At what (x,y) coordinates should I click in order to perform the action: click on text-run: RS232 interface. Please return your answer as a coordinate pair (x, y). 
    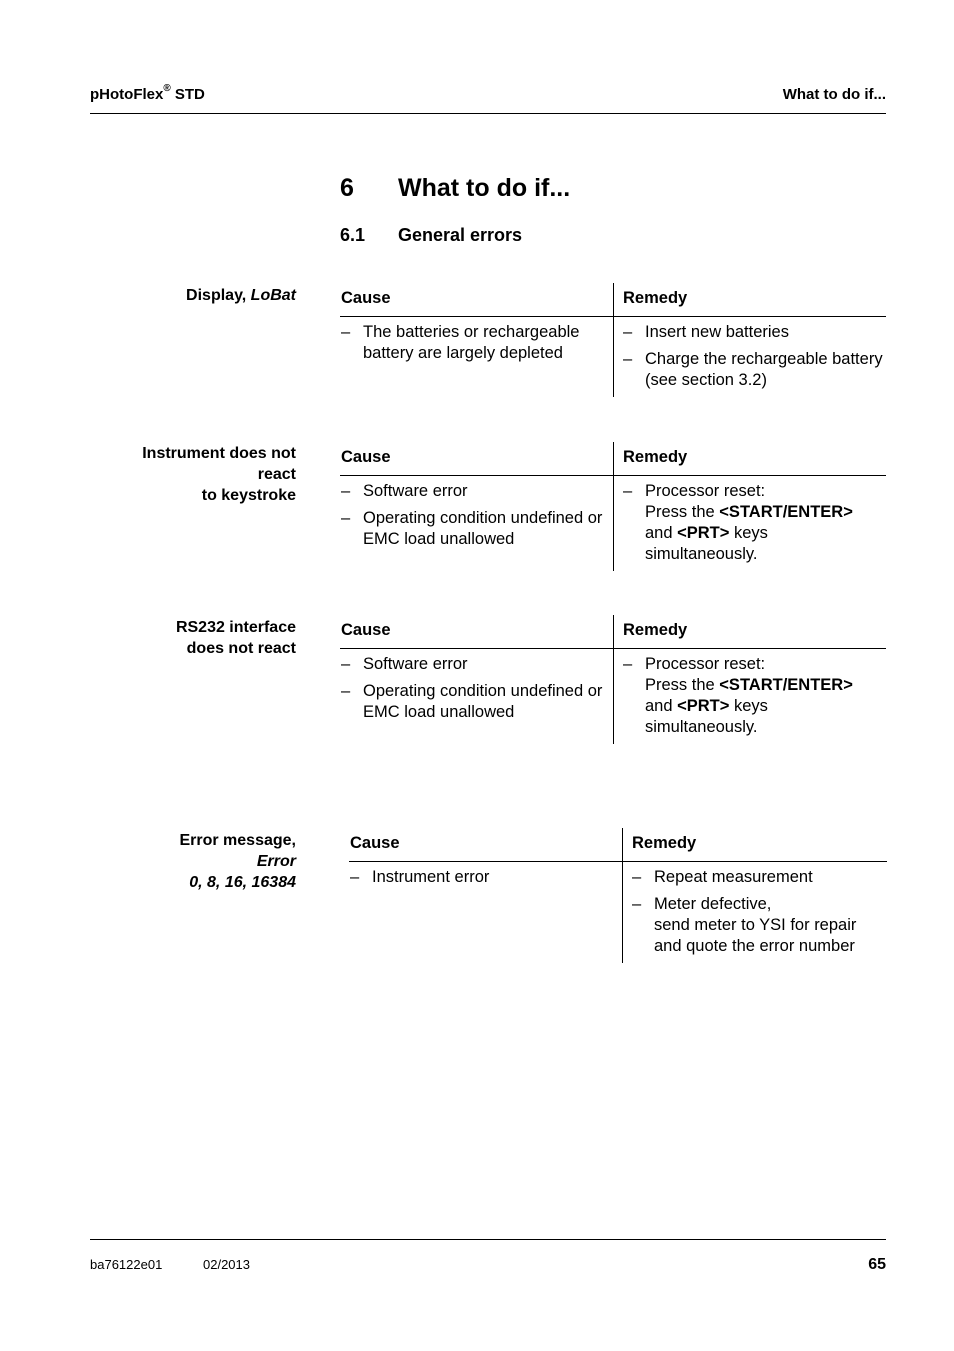
    Looking at the image, I should click on (235, 627).